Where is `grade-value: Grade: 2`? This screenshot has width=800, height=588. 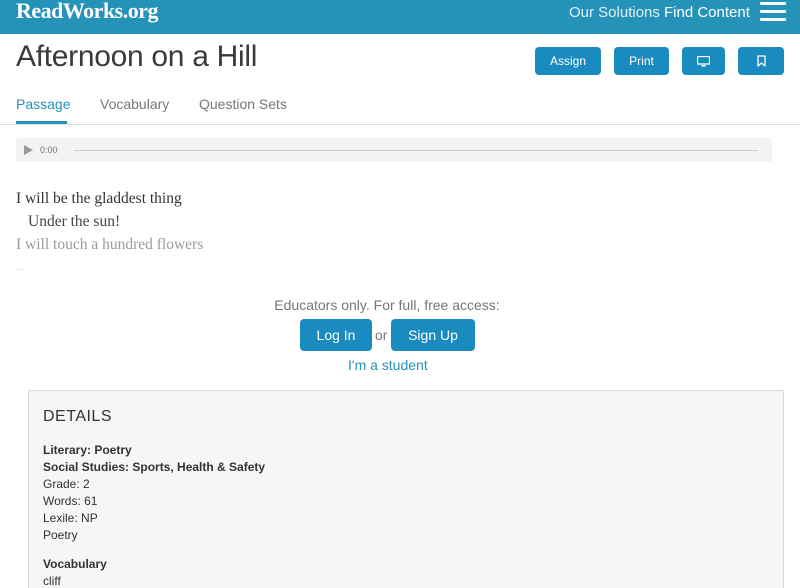
grade-value: Grade: 2 is located at coordinates (66, 484).